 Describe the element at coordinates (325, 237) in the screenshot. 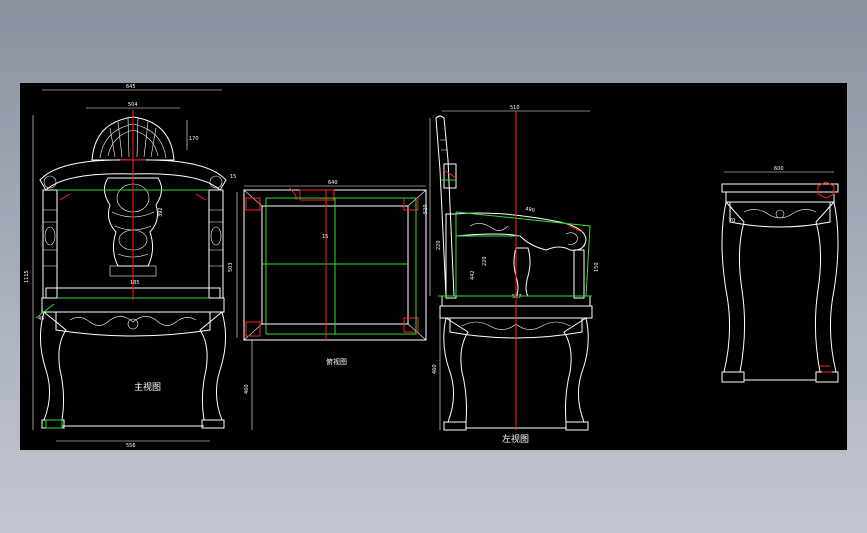

I see `dim-top-inner: 15` at that location.